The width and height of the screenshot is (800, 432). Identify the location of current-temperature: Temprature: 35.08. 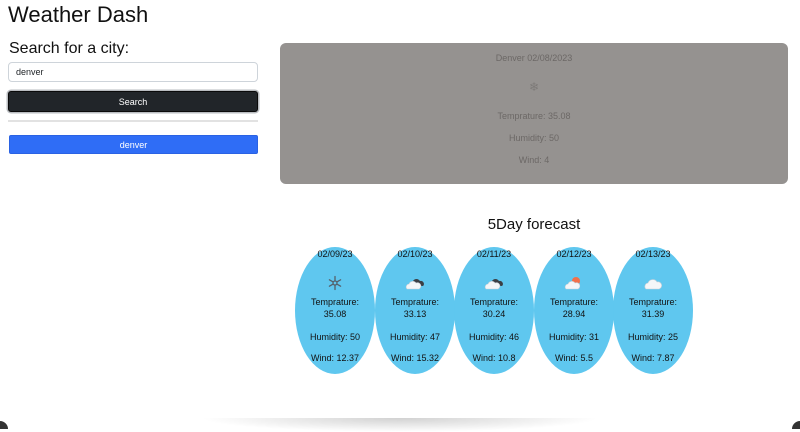
(534, 116).